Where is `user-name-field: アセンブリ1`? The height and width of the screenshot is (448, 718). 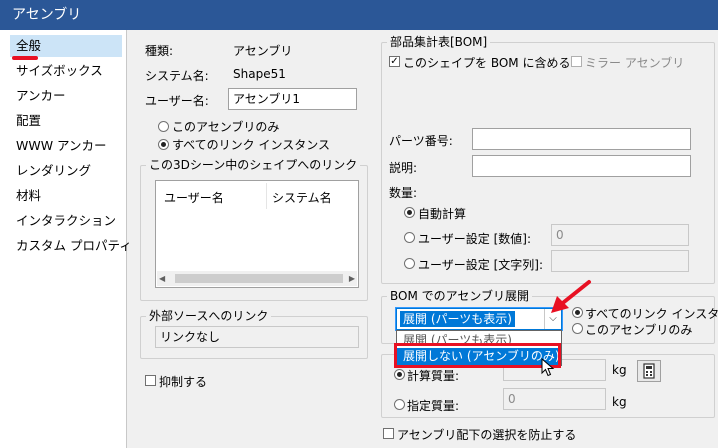
user-name-field: アセンブリ1 is located at coordinates (292, 99).